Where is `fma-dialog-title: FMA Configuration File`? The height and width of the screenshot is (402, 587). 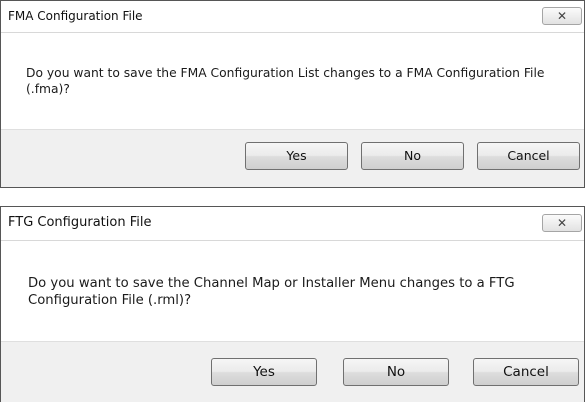 fma-dialog-title: FMA Configuration File is located at coordinates (75, 16).